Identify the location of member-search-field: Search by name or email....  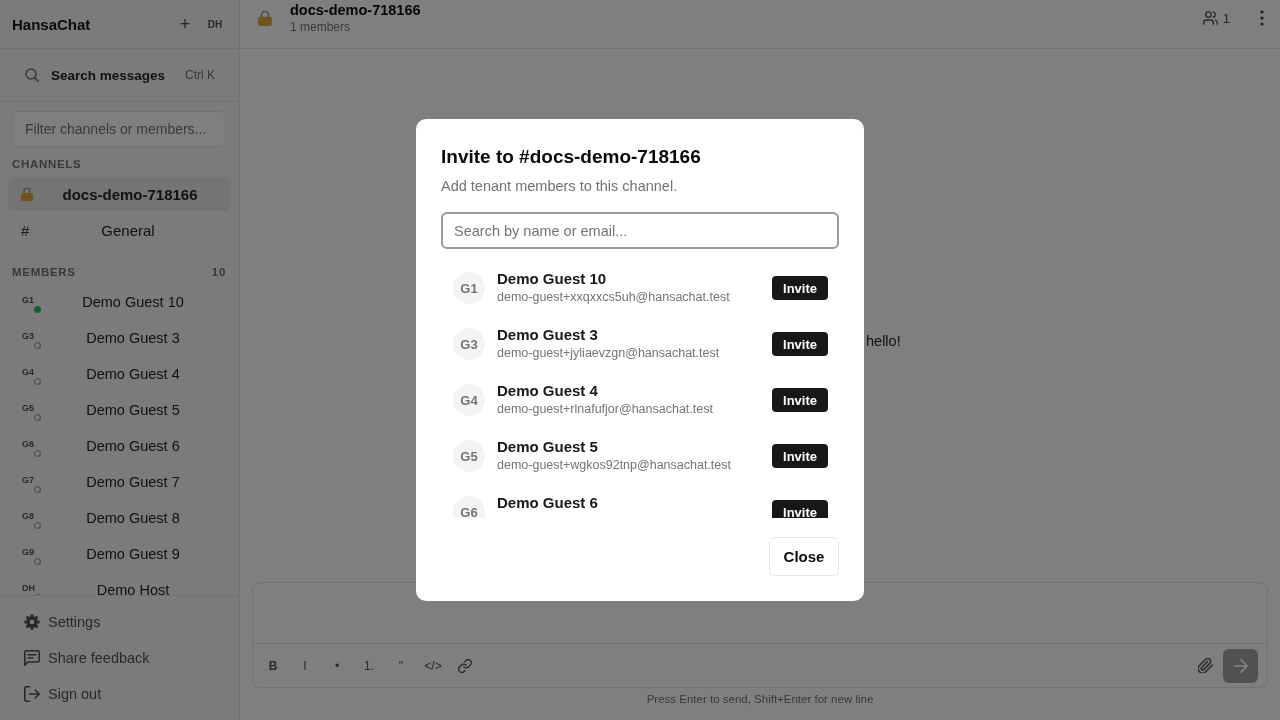
(640, 230).